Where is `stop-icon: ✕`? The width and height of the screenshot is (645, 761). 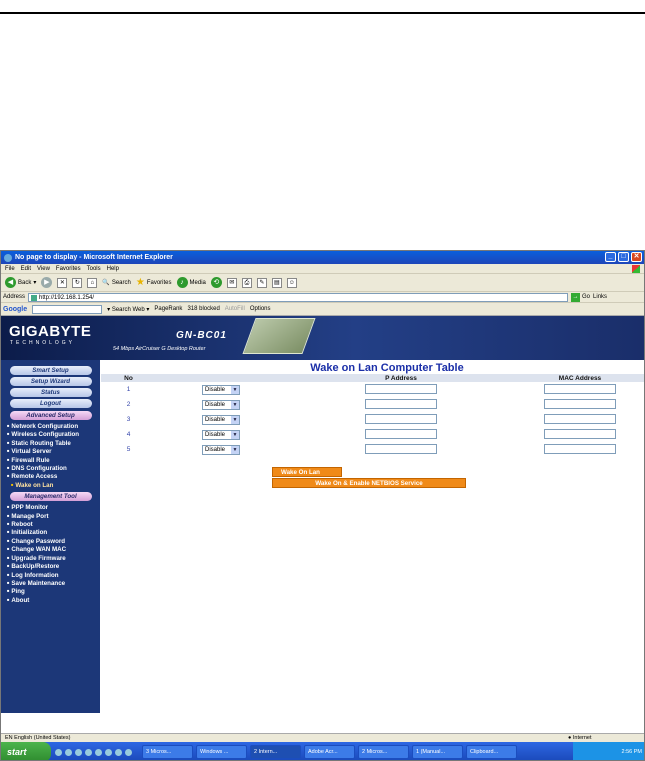
stop-icon: ✕ is located at coordinates (62, 282).